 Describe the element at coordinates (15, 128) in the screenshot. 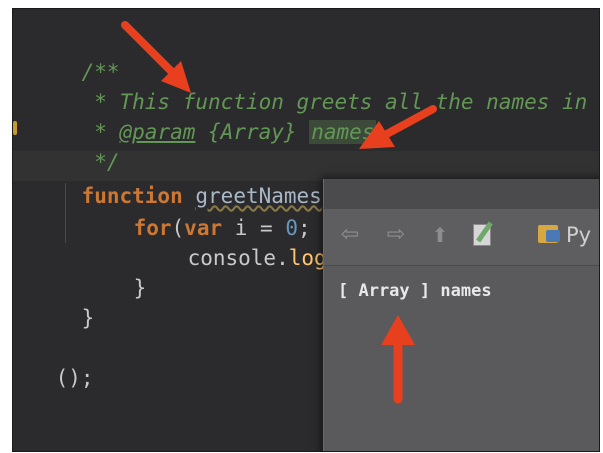

I see `gutter-marker-icon` at that location.